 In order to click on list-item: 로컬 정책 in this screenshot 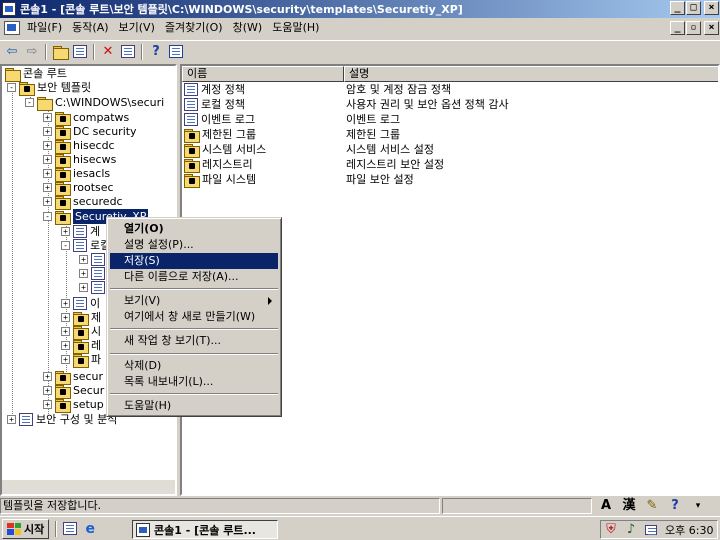, I will do `click(214, 104)`.